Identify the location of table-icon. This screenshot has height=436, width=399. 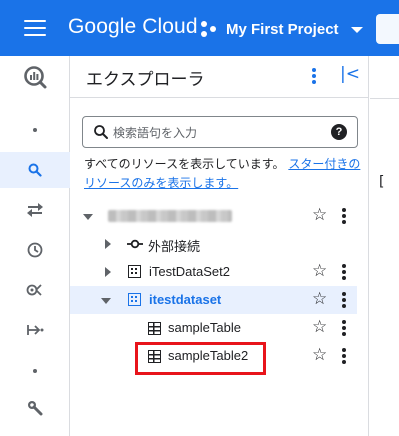
(154, 328).